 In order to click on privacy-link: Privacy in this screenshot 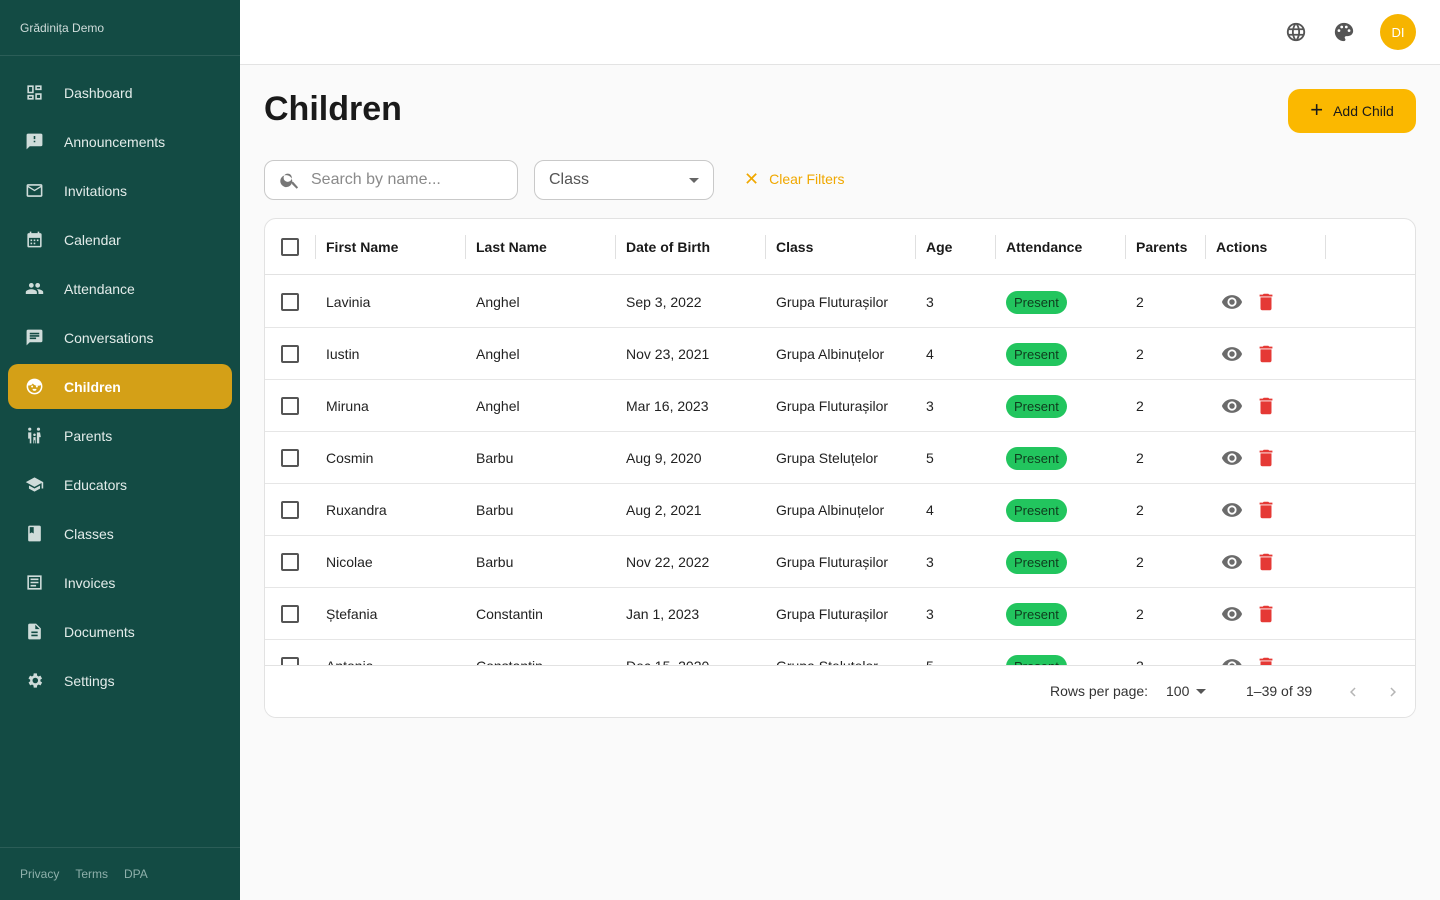, I will do `click(39, 874)`.